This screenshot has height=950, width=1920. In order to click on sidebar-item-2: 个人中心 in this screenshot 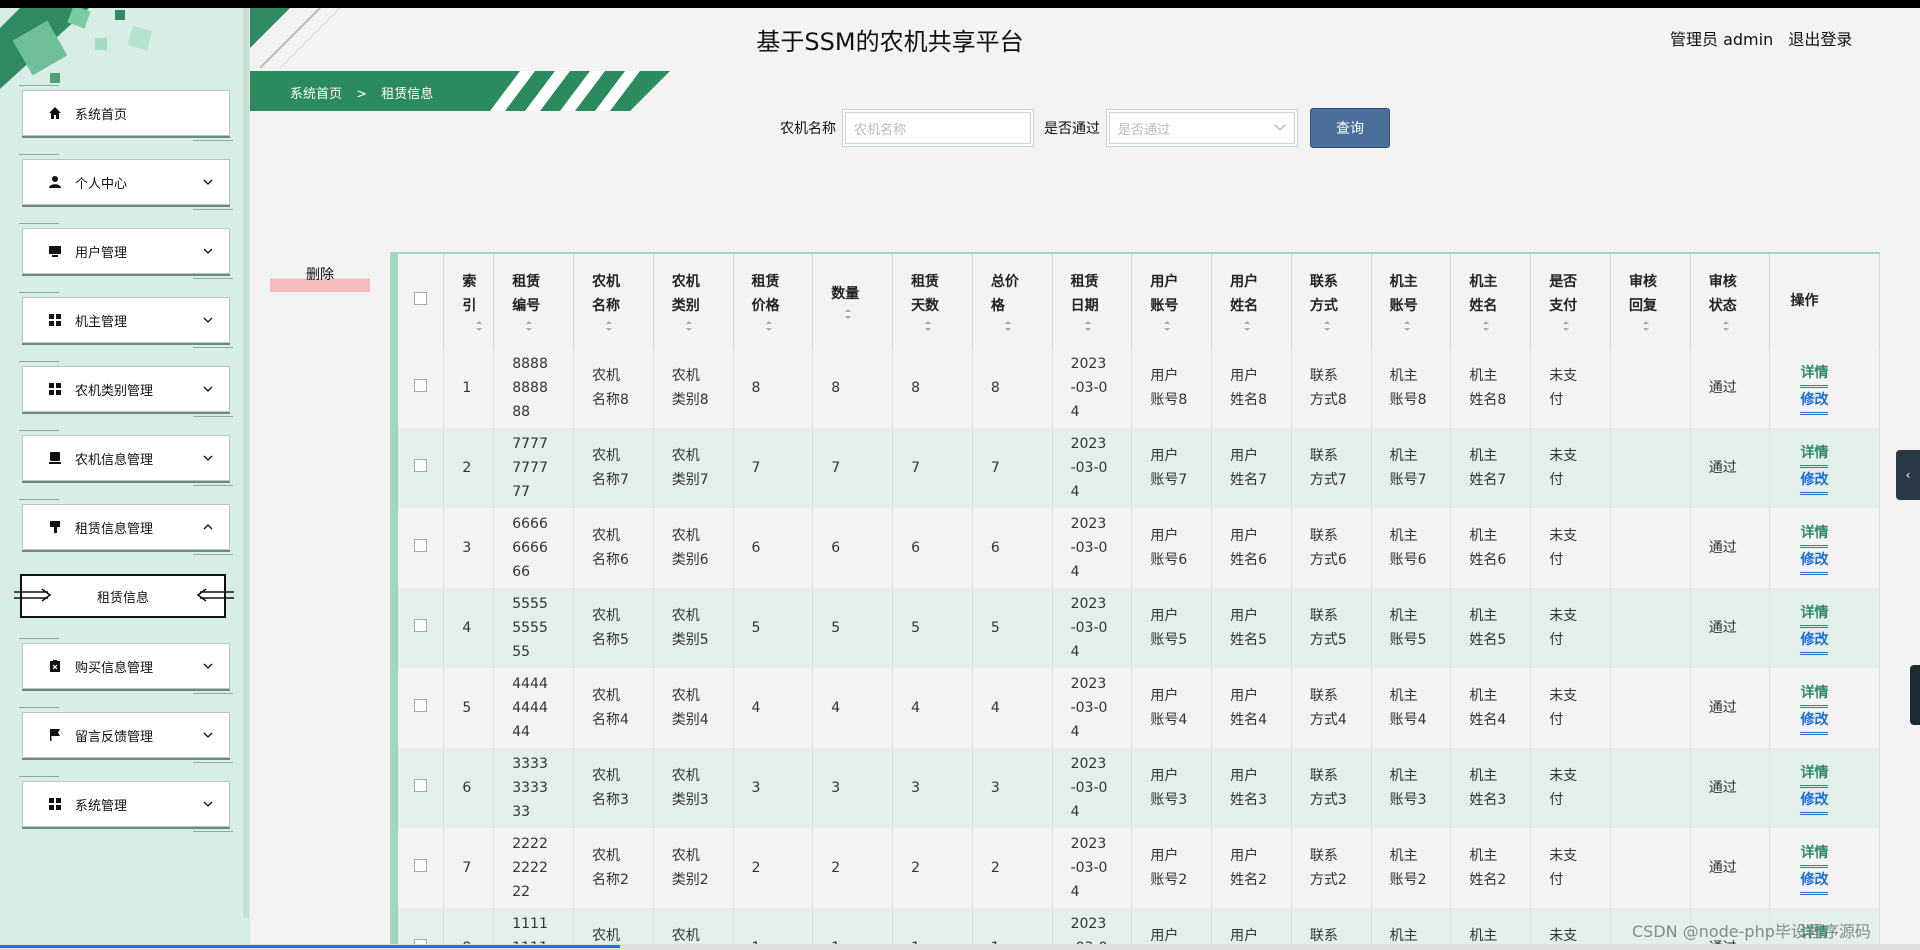, I will do `click(126, 182)`.